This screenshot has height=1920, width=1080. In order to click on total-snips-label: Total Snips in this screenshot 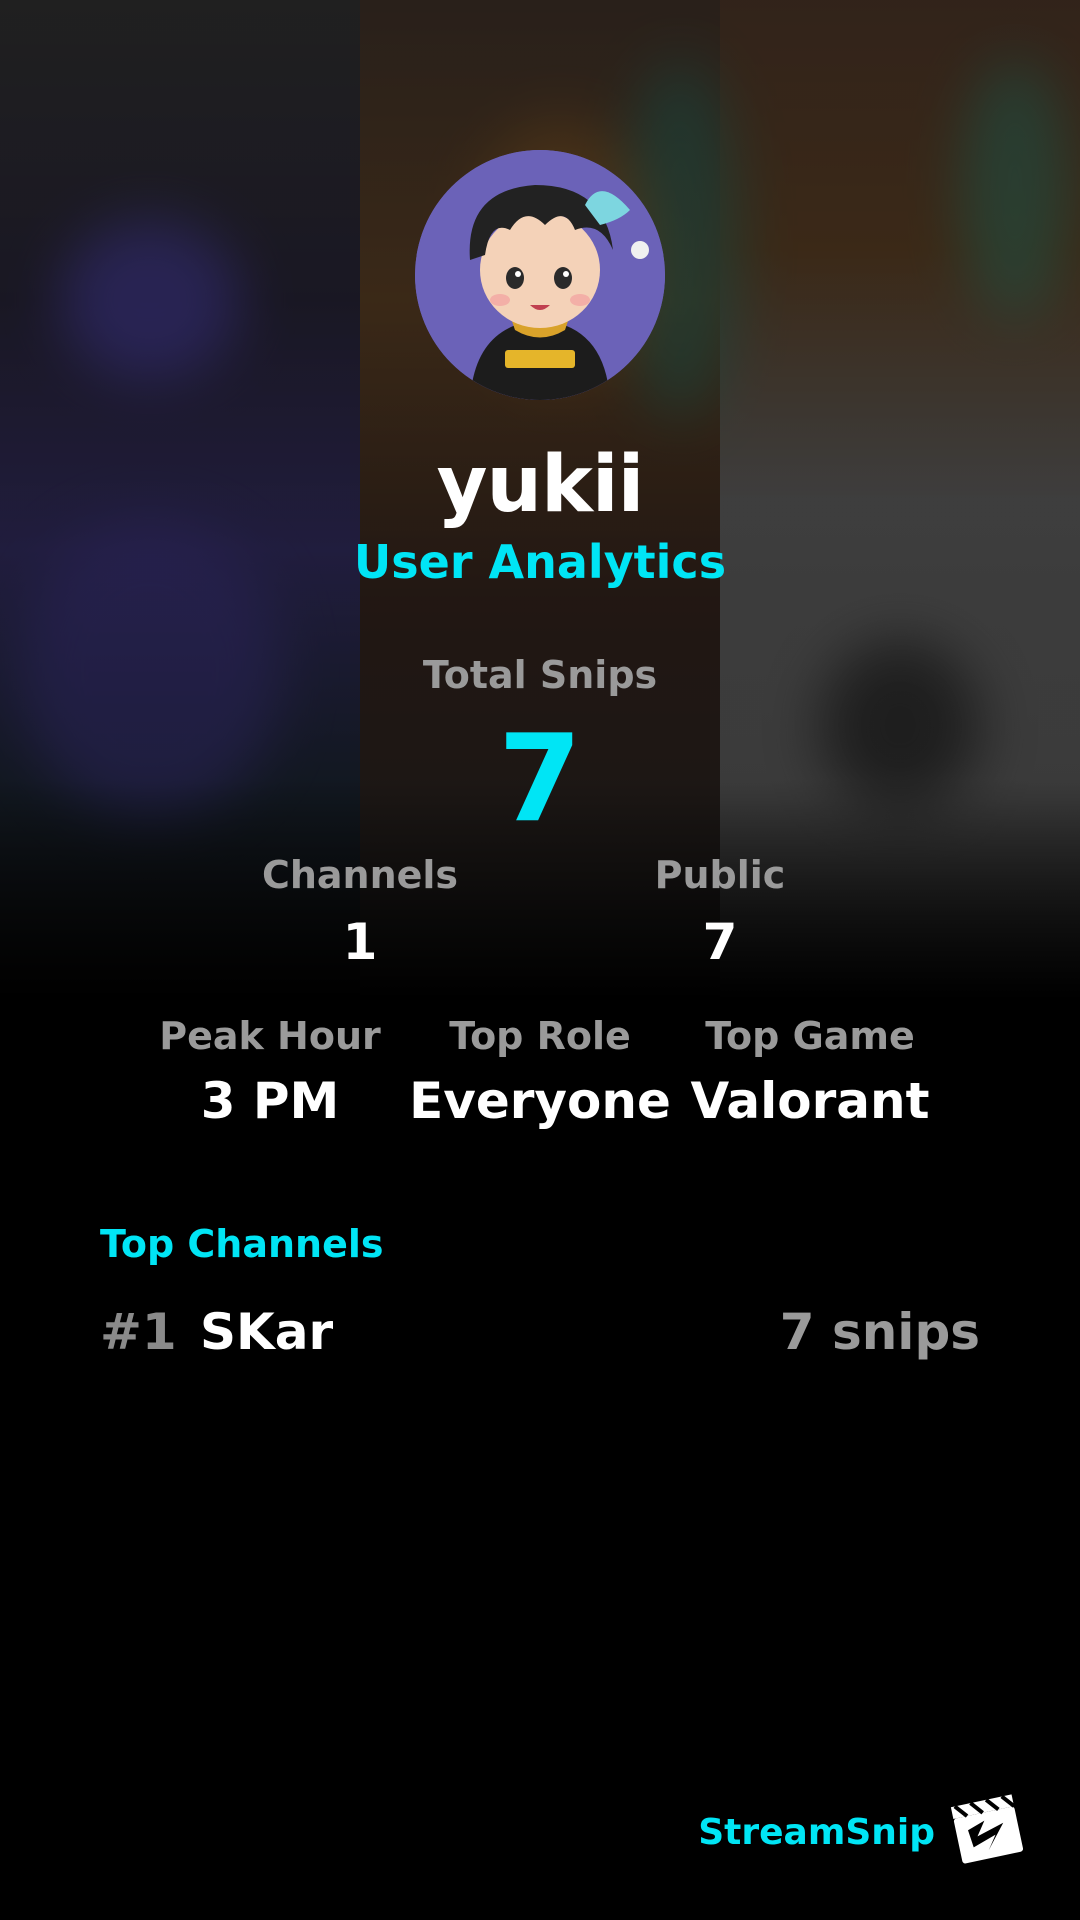, I will do `click(540, 675)`.